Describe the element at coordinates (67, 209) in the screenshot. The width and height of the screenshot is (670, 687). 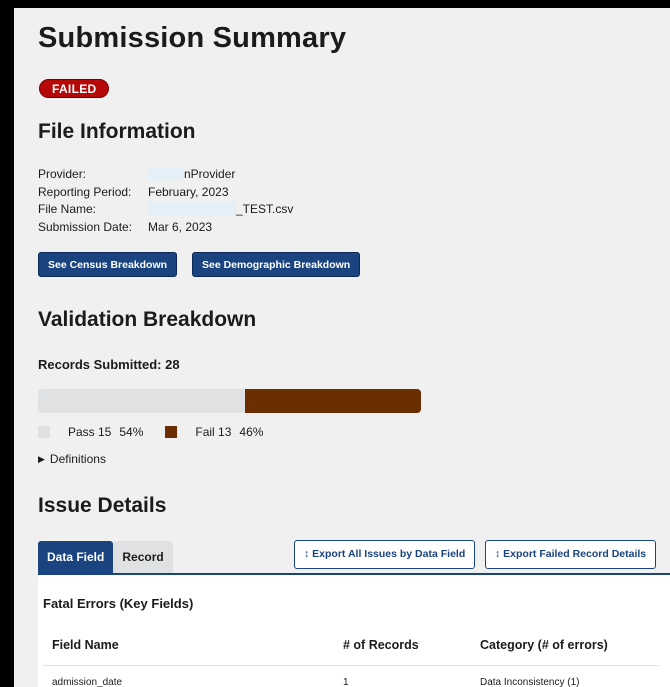
I see `file-name-label: File Name:` at that location.